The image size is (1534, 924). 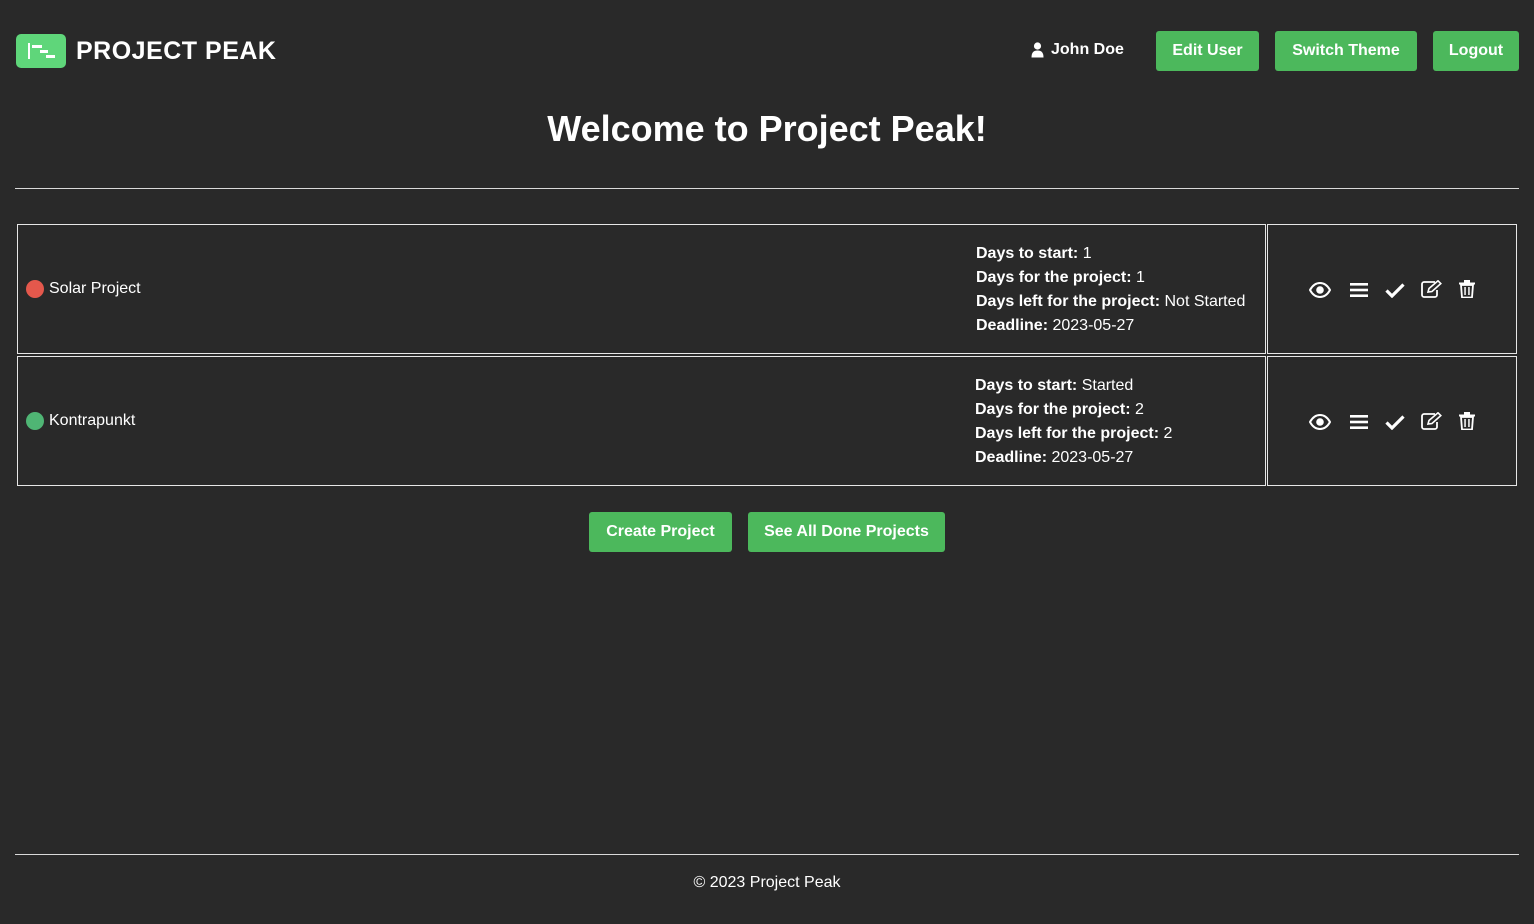 I want to click on project-name: Kontrapunkt, so click(x=80, y=421).